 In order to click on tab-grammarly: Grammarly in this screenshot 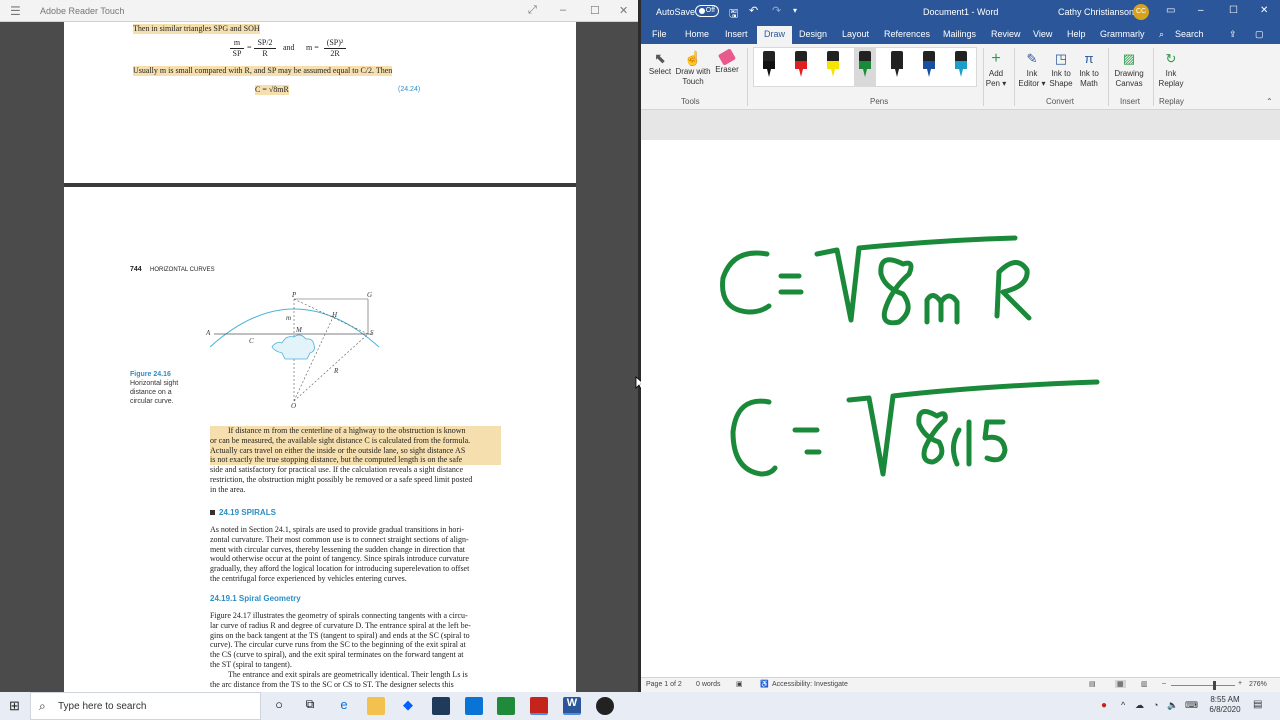, I will do `click(1122, 34)`.